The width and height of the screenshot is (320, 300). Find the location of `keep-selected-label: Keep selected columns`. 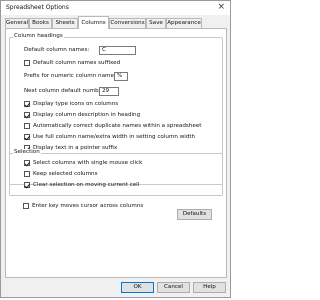

keep-selected-label: Keep selected columns is located at coordinates (65, 173).